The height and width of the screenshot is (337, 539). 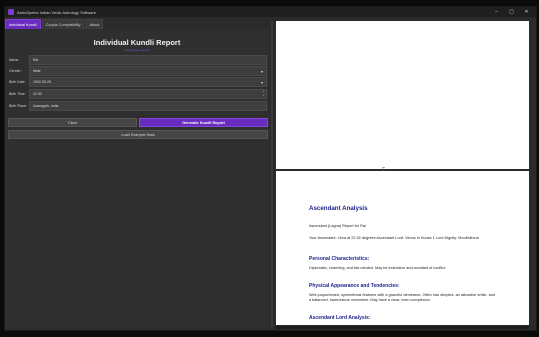 What do you see at coordinates (46, 106) in the screenshot?
I see `birth-place-value: Azamgarh, India` at bounding box center [46, 106].